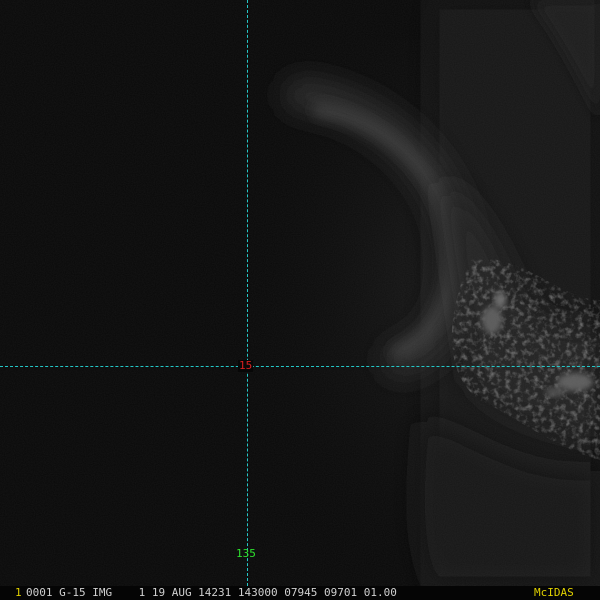 This screenshot has height=600, width=600. Describe the element at coordinates (554, 592) in the screenshot. I see `mcidas-brand: McIDAS` at that location.